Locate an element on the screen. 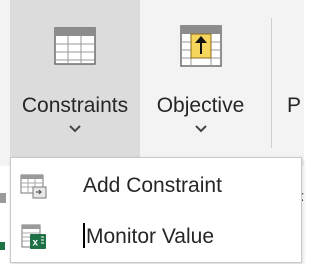  objective-arrow-icon is located at coordinates (200, 46).